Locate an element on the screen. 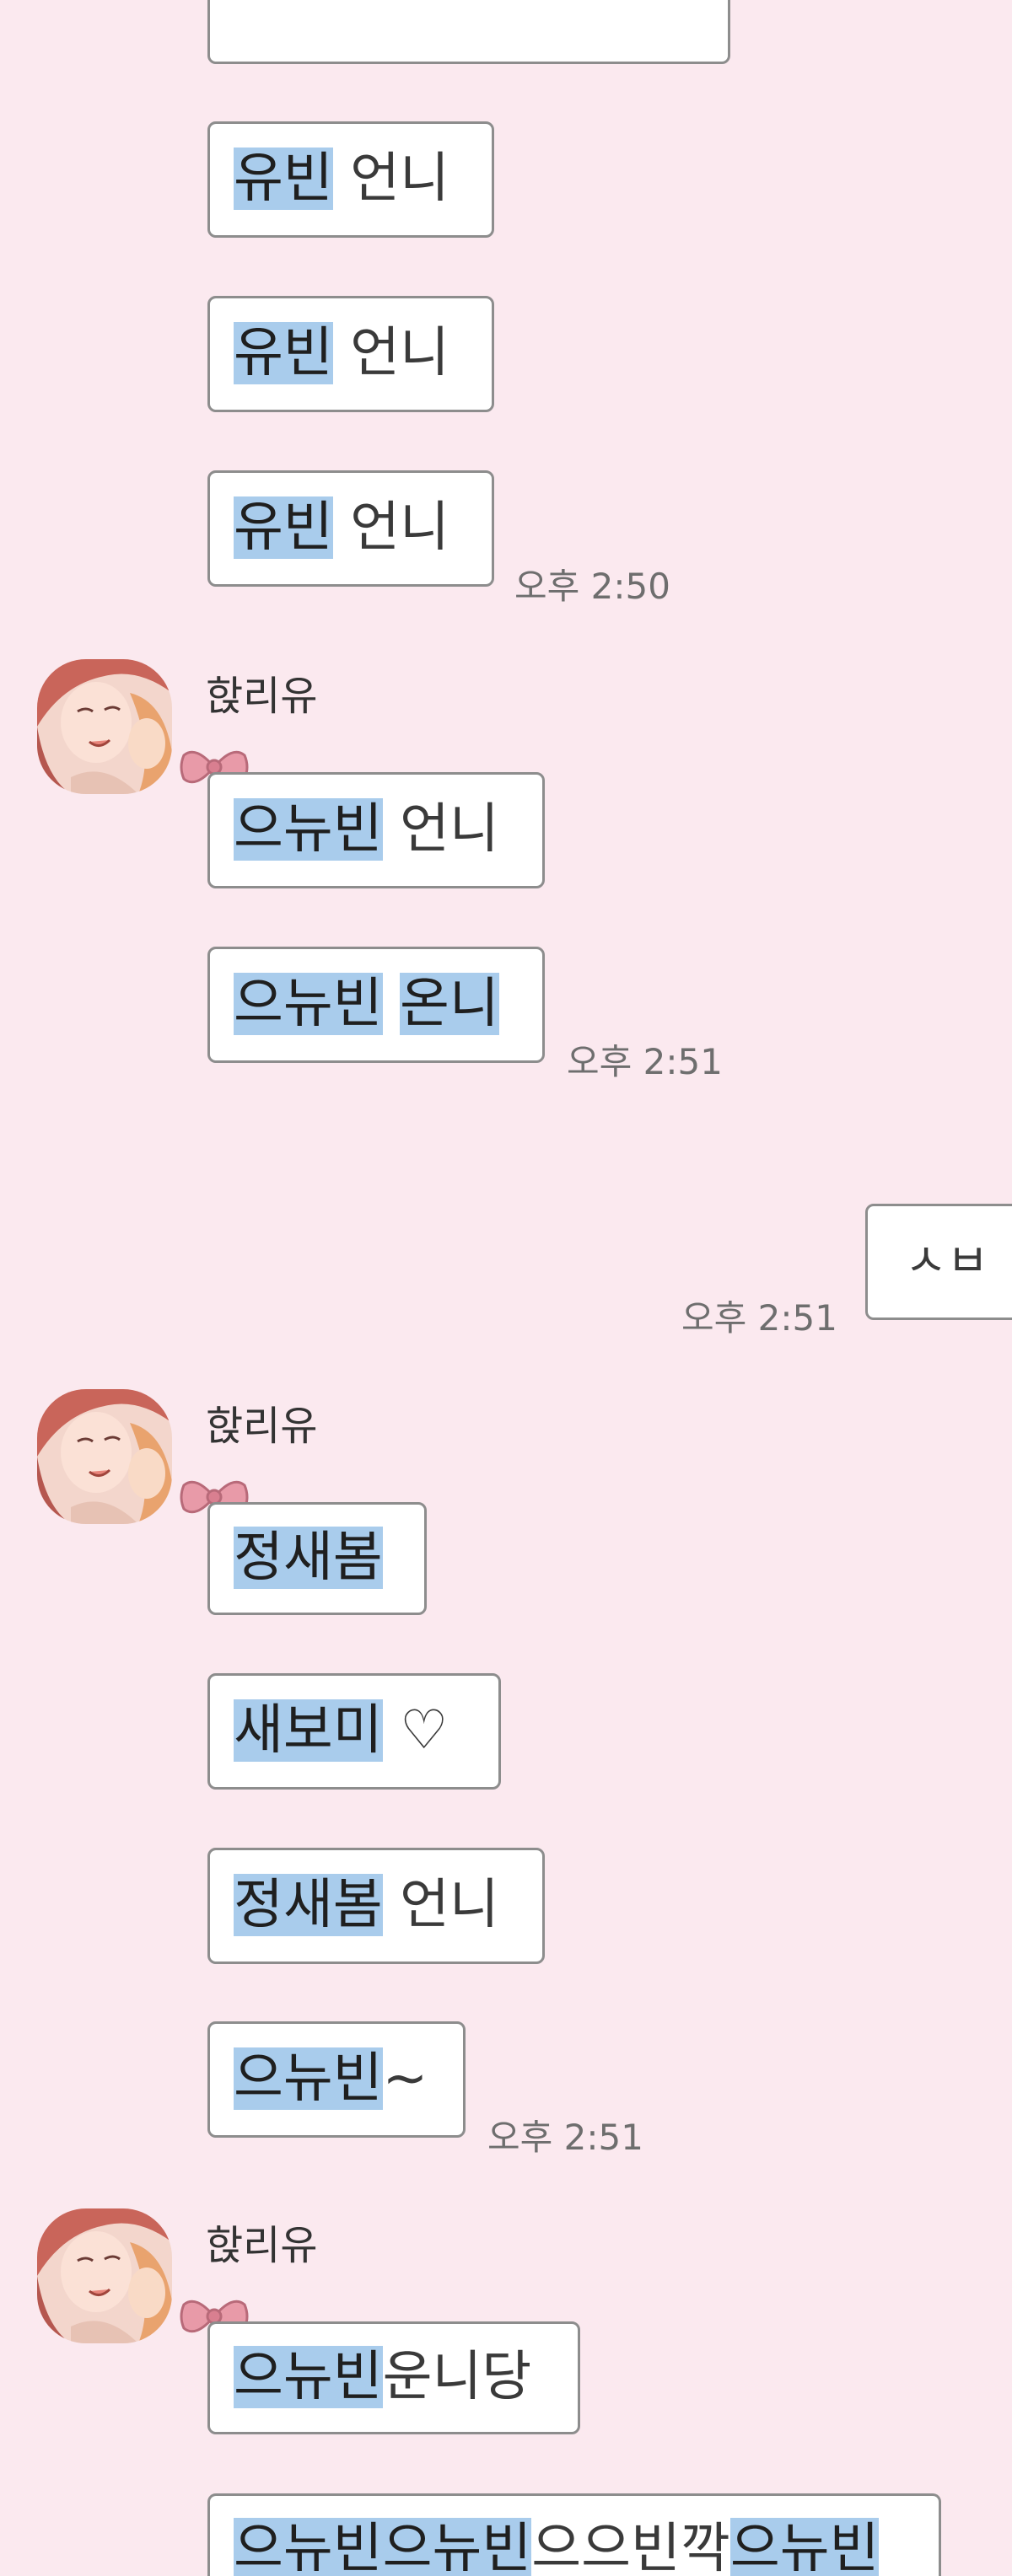 Image resolution: width=1012 pixels, height=2576 pixels. highlighted-text: 온니 is located at coordinates (449, 1004).